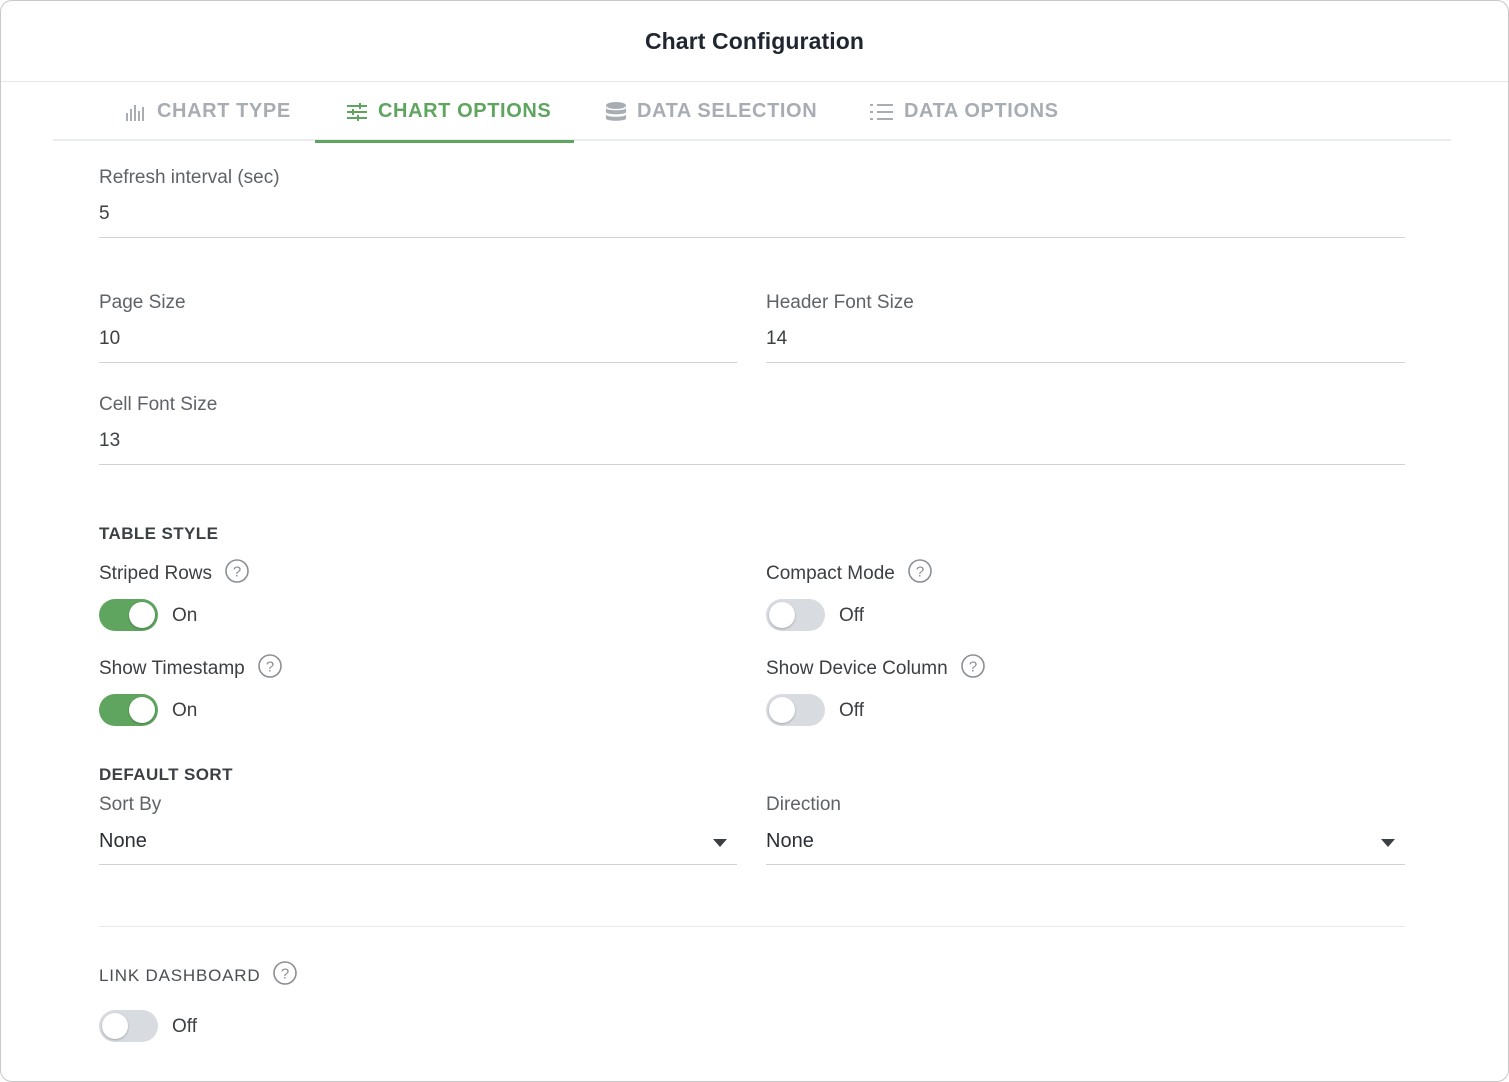 The width and height of the screenshot is (1509, 1082). Describe the element at coordinates (128, 710) in the screenshot. I see `show-timestamp-toggle` at that location.